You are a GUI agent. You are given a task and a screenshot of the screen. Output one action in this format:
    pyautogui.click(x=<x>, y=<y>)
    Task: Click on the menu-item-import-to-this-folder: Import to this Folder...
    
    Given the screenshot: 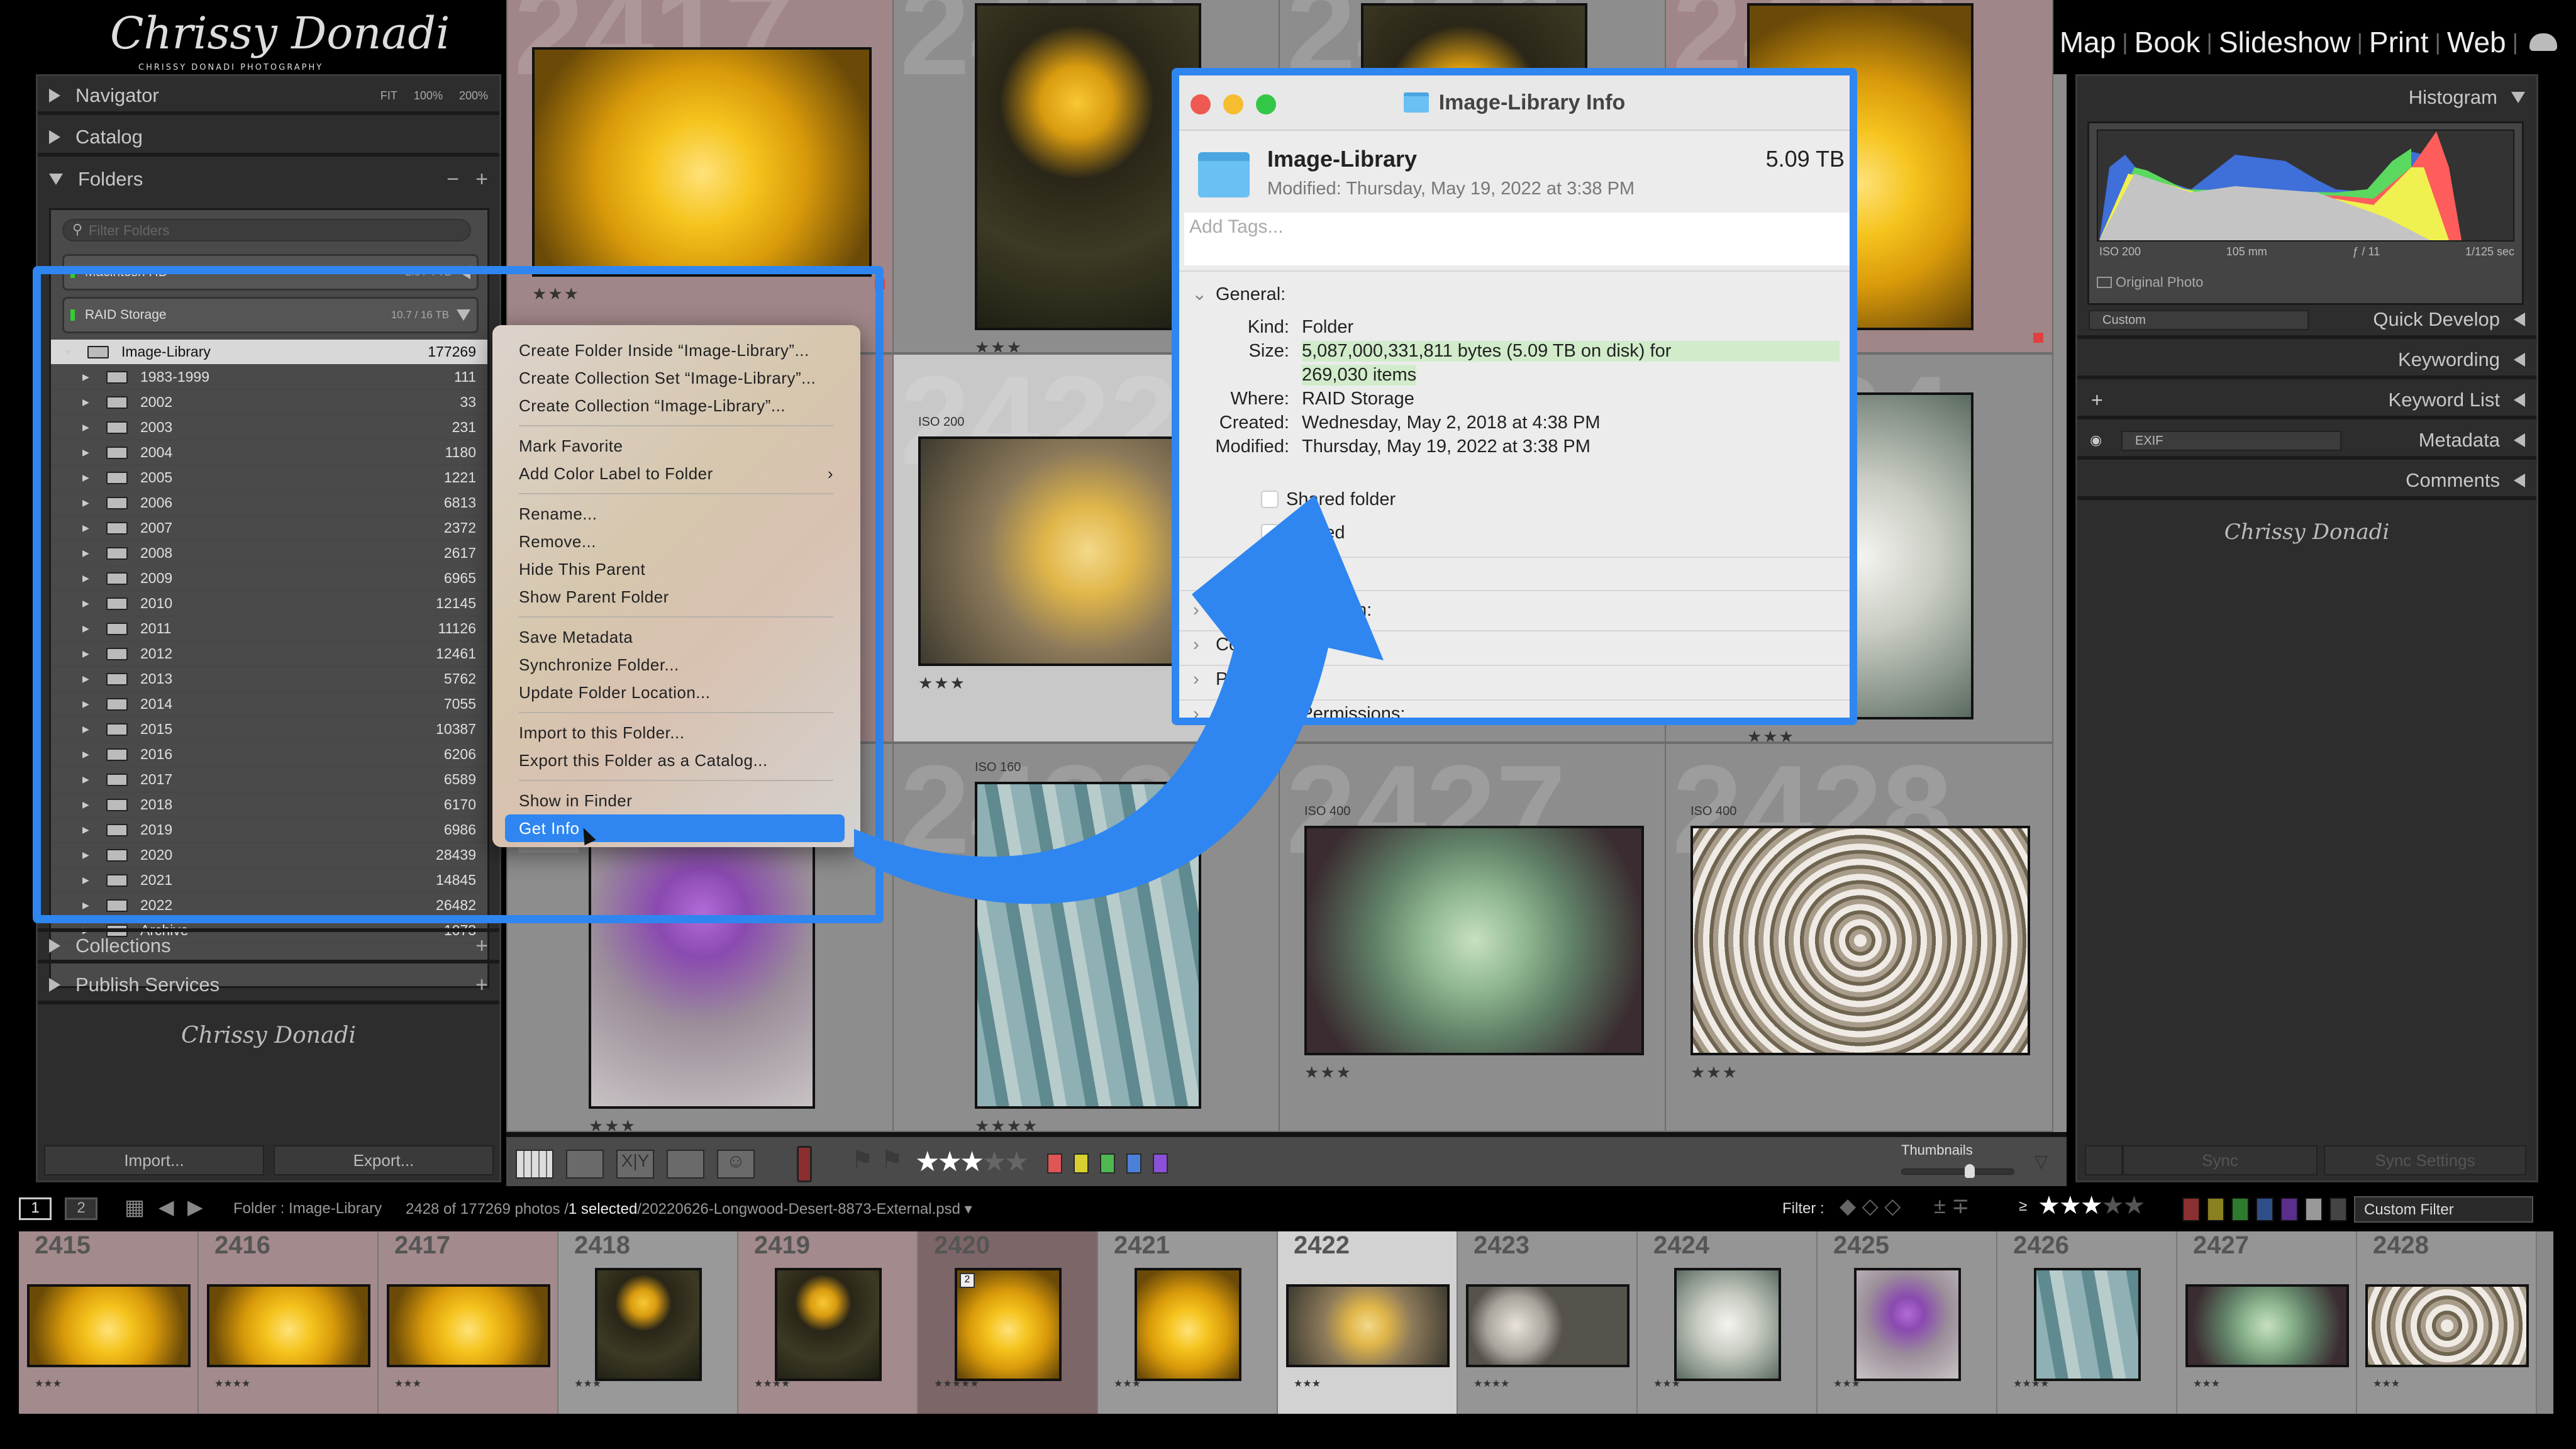 What is the action you would take?
    pyautogui.click(x=675, y=733)
    